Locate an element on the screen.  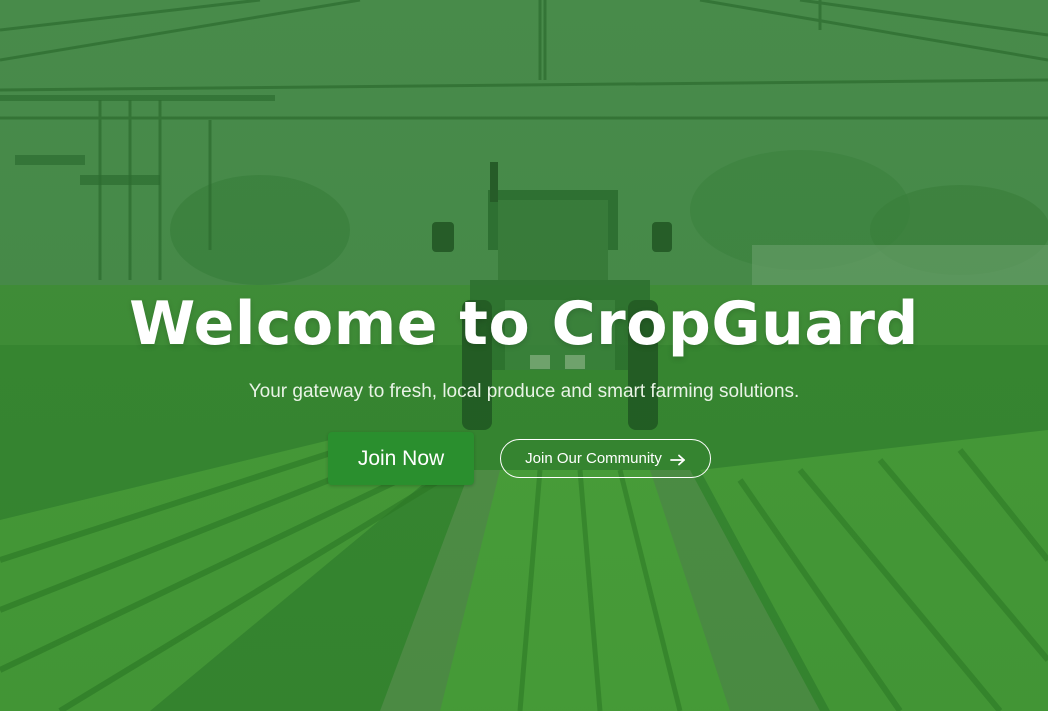
hero-actions: Join Now Join Our Community is located at coordinates (524, 459).